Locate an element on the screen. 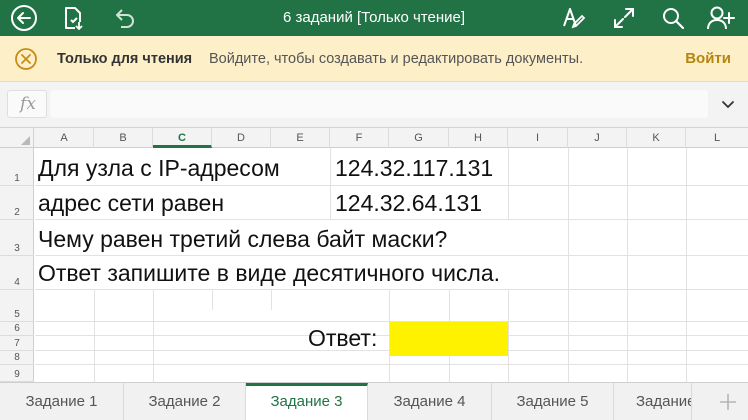  answer-cell is located at coordinates (449, 339).